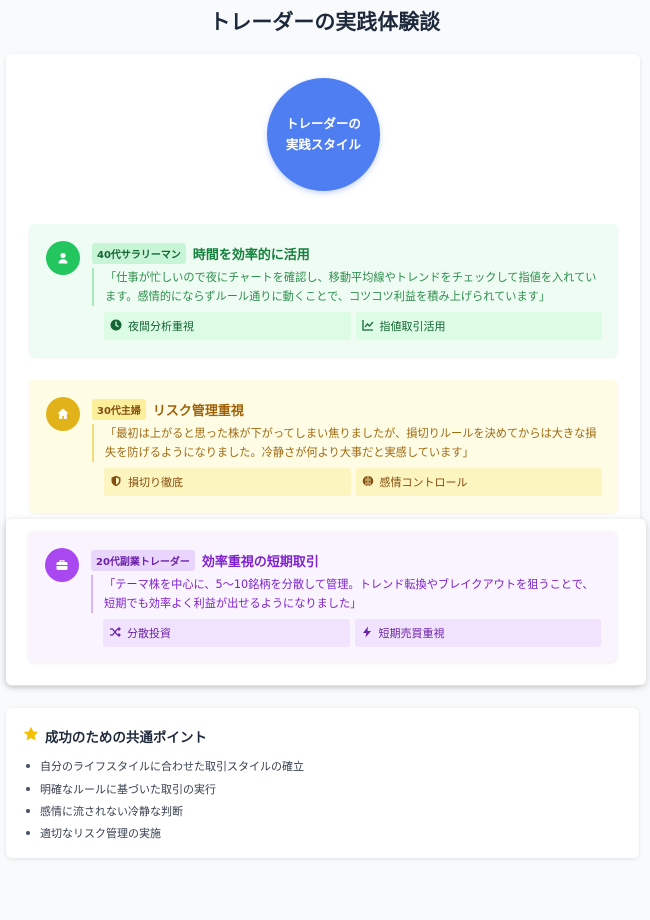  What do you see at coordinates (323, 123) in the screenshot?
I see `hero-line-1: トレーダーの` at bounding box center [323, 123].